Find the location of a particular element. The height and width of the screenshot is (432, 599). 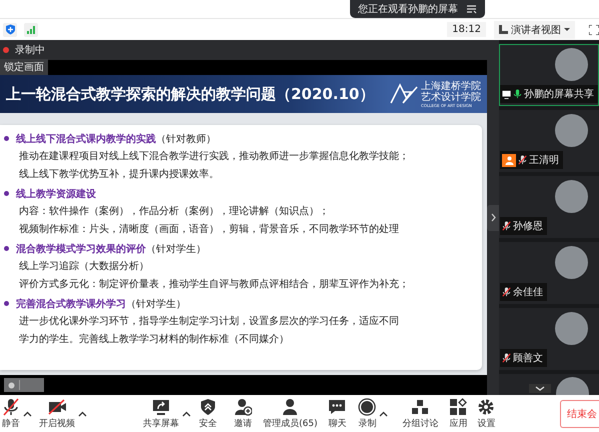

meeting-time: 18:12 is located at coordinates (466, 29).